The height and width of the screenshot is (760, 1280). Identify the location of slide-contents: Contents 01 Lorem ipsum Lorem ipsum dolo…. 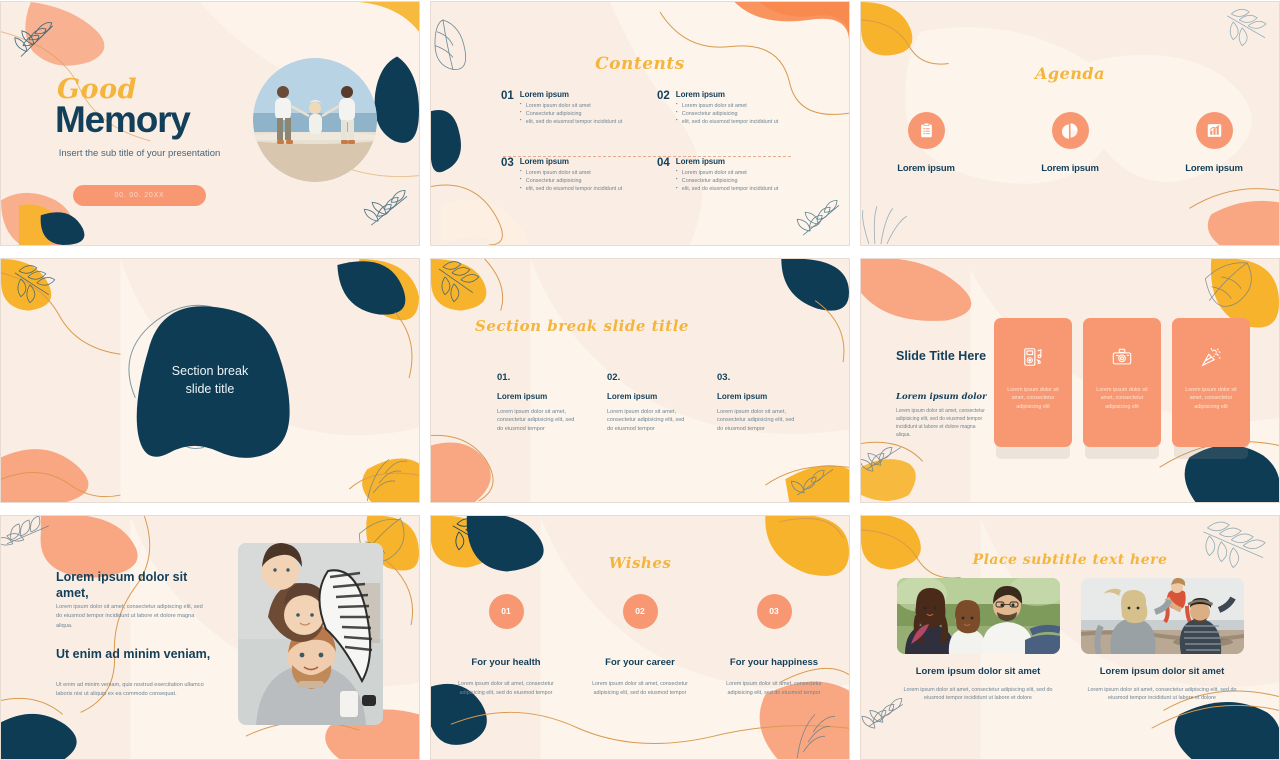
(640, 123).